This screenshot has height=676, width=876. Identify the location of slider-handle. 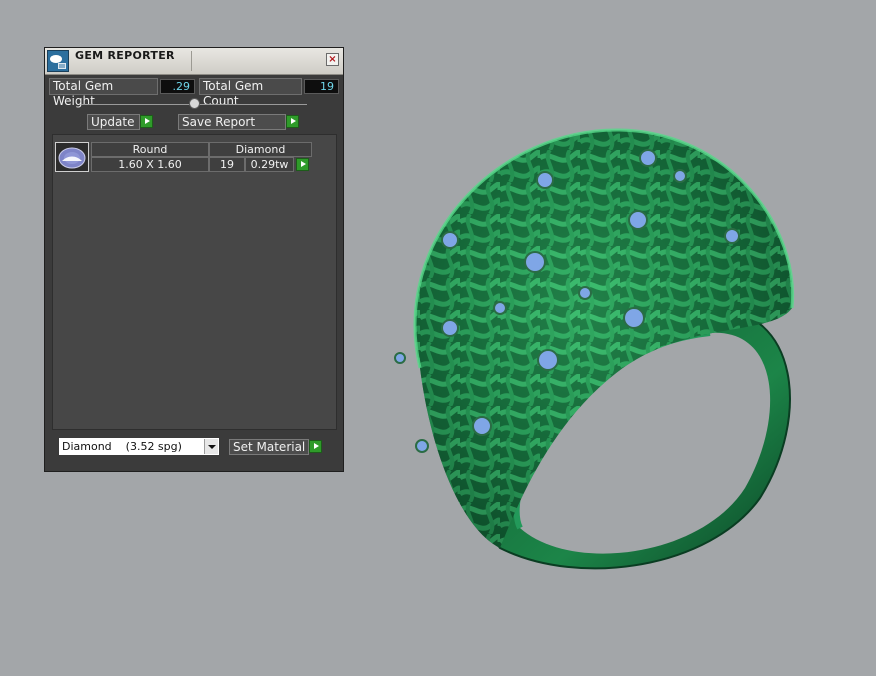
(194, 103).